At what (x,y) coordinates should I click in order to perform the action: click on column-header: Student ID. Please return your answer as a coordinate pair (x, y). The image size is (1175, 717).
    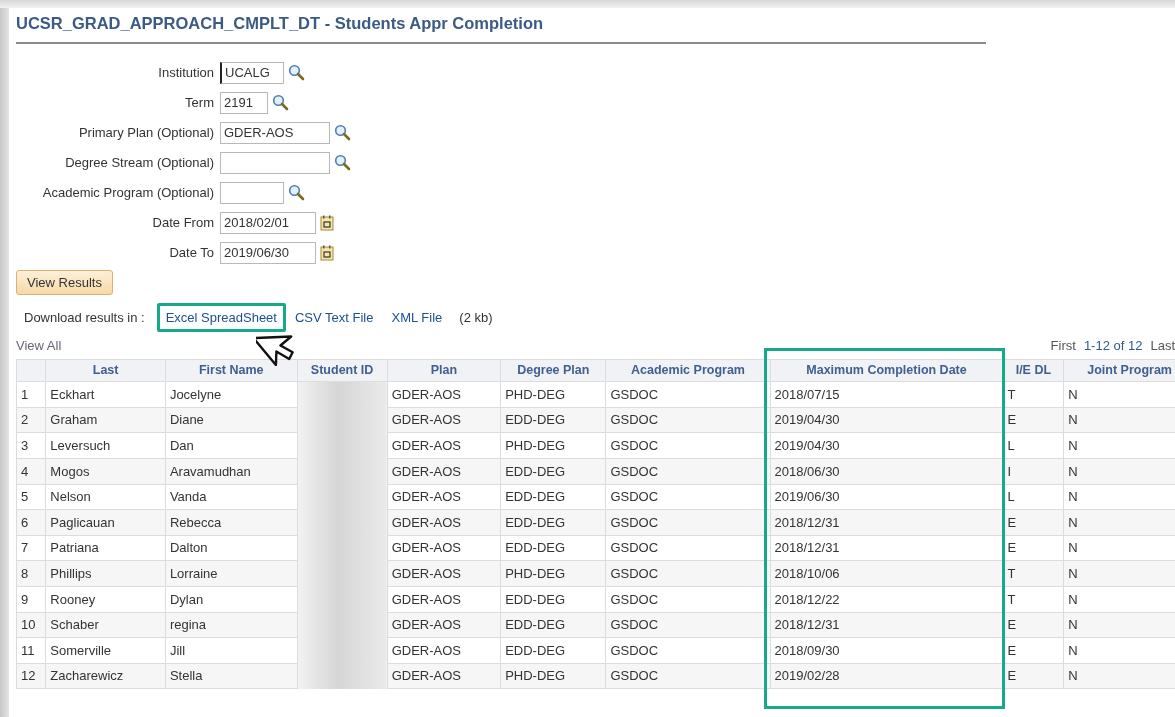
    Looking at the image, I should click on (342, 370).